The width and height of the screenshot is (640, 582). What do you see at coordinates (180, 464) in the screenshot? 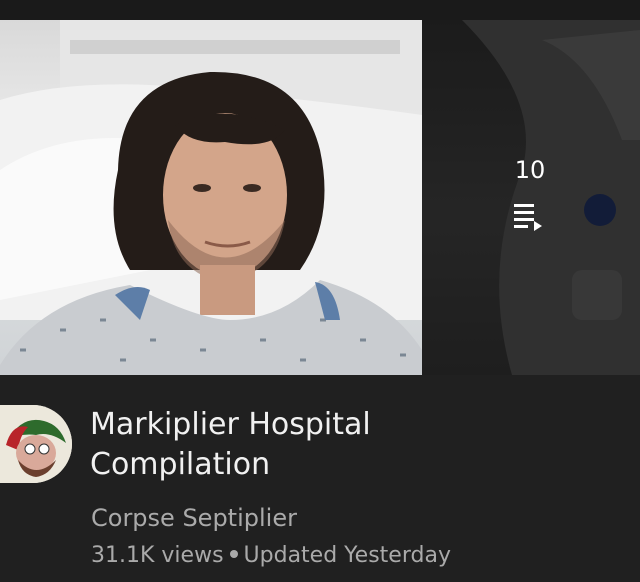
I see `title-line-2: Compilation` at bounding box center [180, 464].